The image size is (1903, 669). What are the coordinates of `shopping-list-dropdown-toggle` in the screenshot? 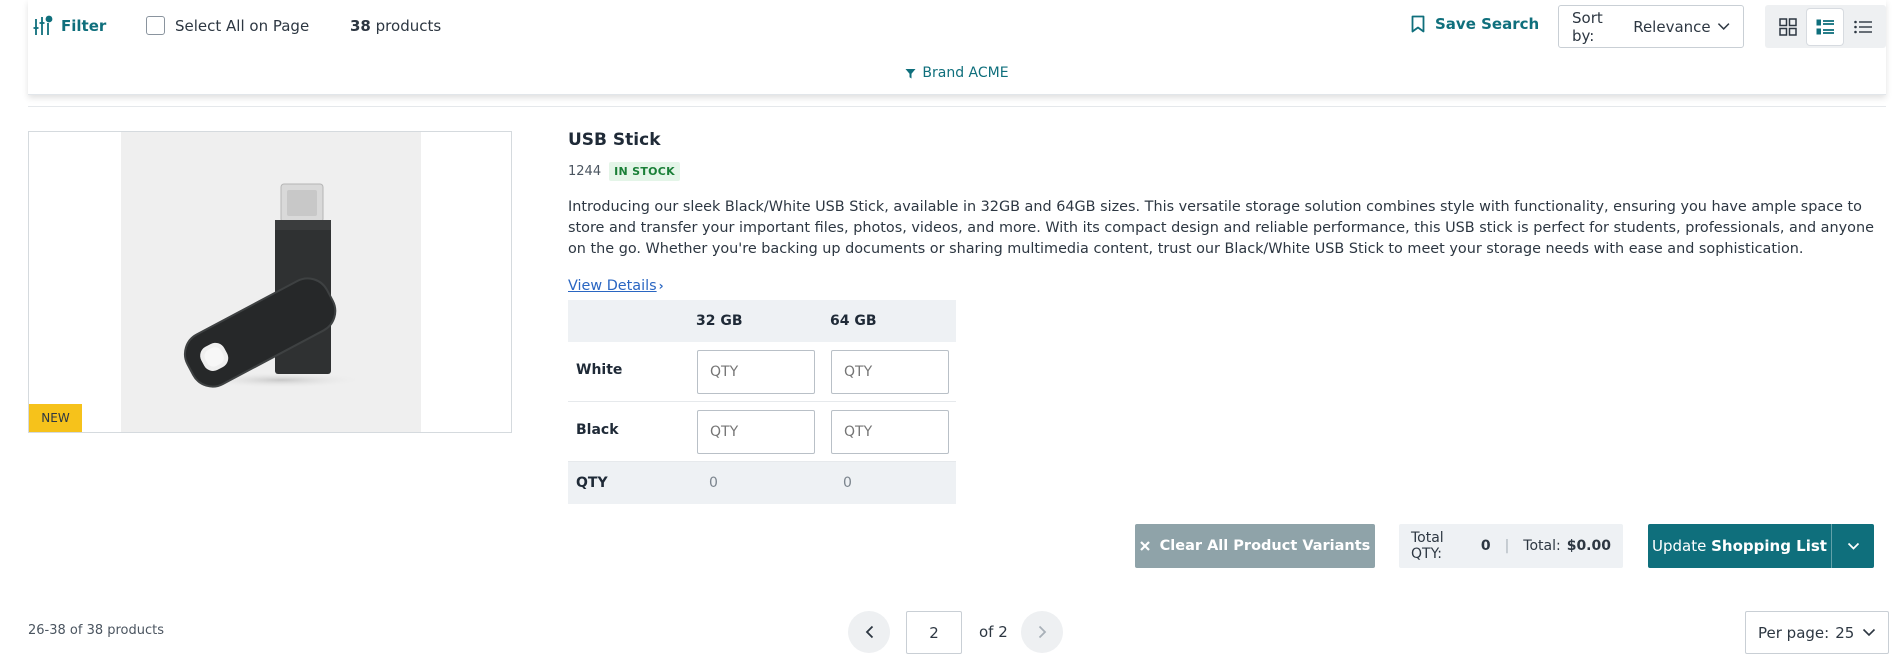 It's located at (1852, 546).